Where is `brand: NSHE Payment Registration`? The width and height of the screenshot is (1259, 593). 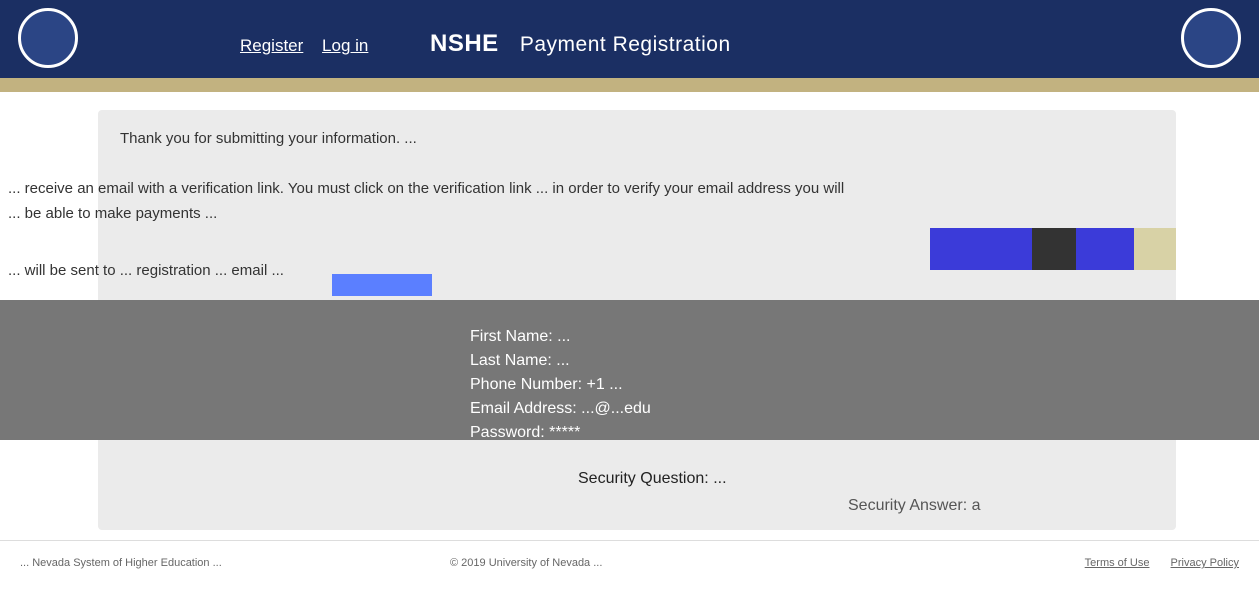
brand: NSHE Payment Registration is located at coordinates (580, 44).